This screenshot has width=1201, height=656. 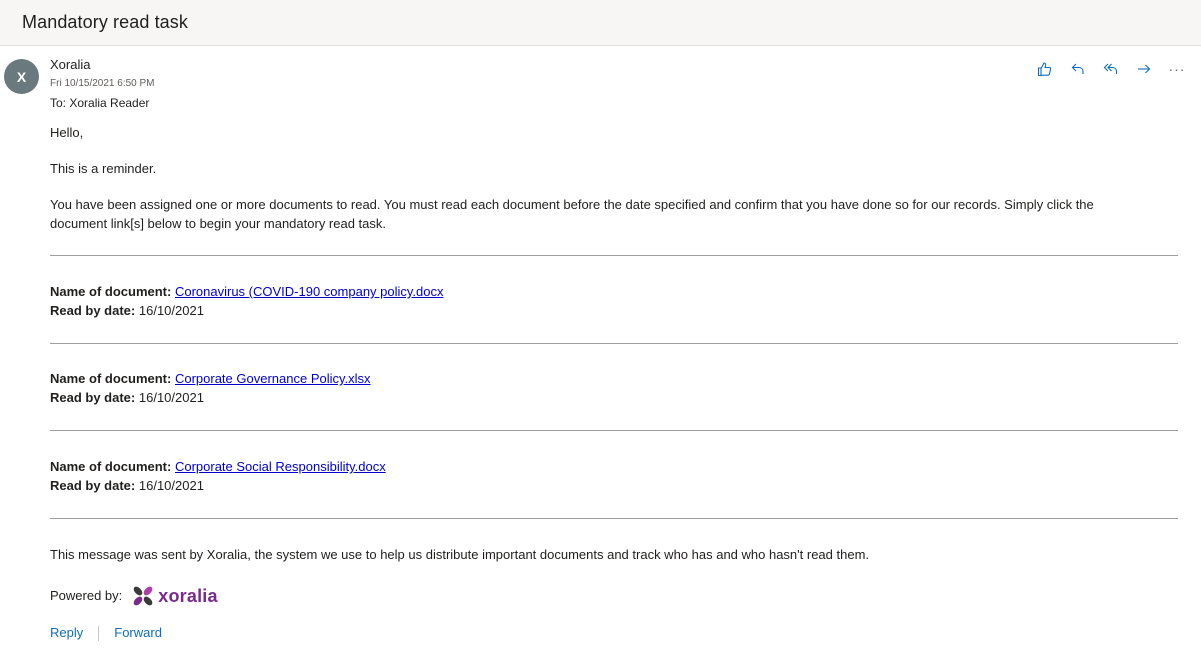 What do you see at coordinates (67, 132) in the screenshot?
I see `greeting: Hello,` at bounding box center [67, 132].